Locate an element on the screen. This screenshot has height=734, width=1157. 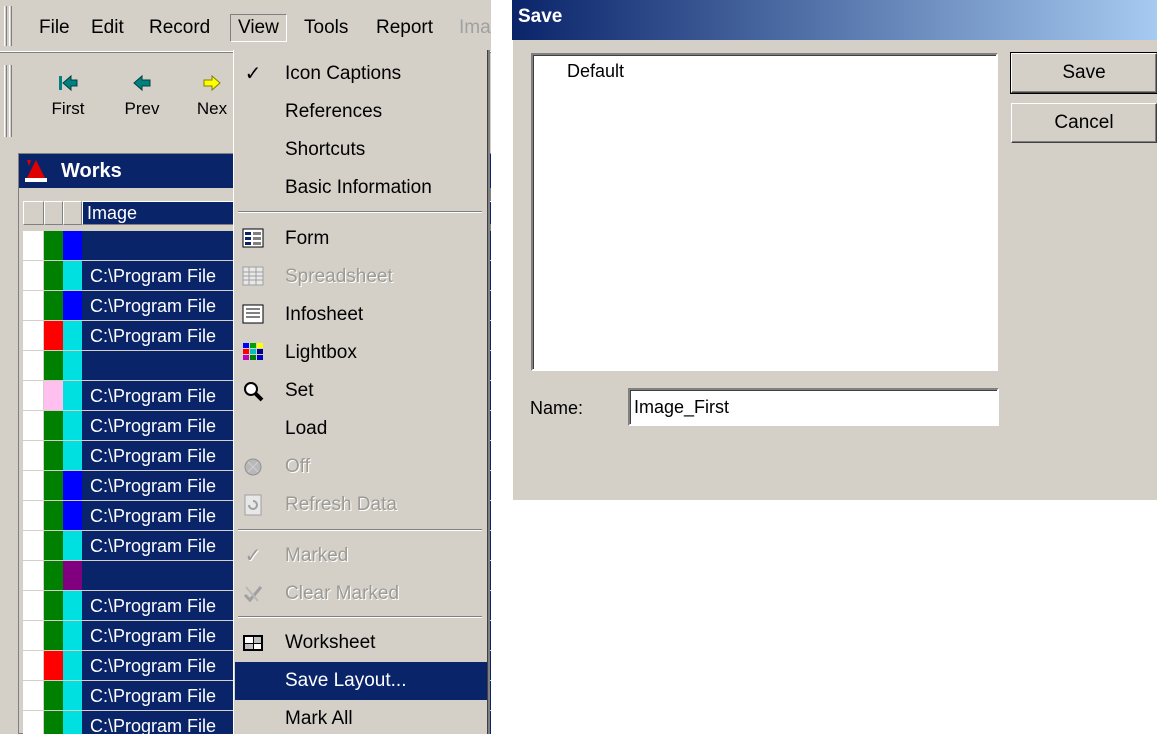
toolbar-grip is located at coordinates (5, 101).